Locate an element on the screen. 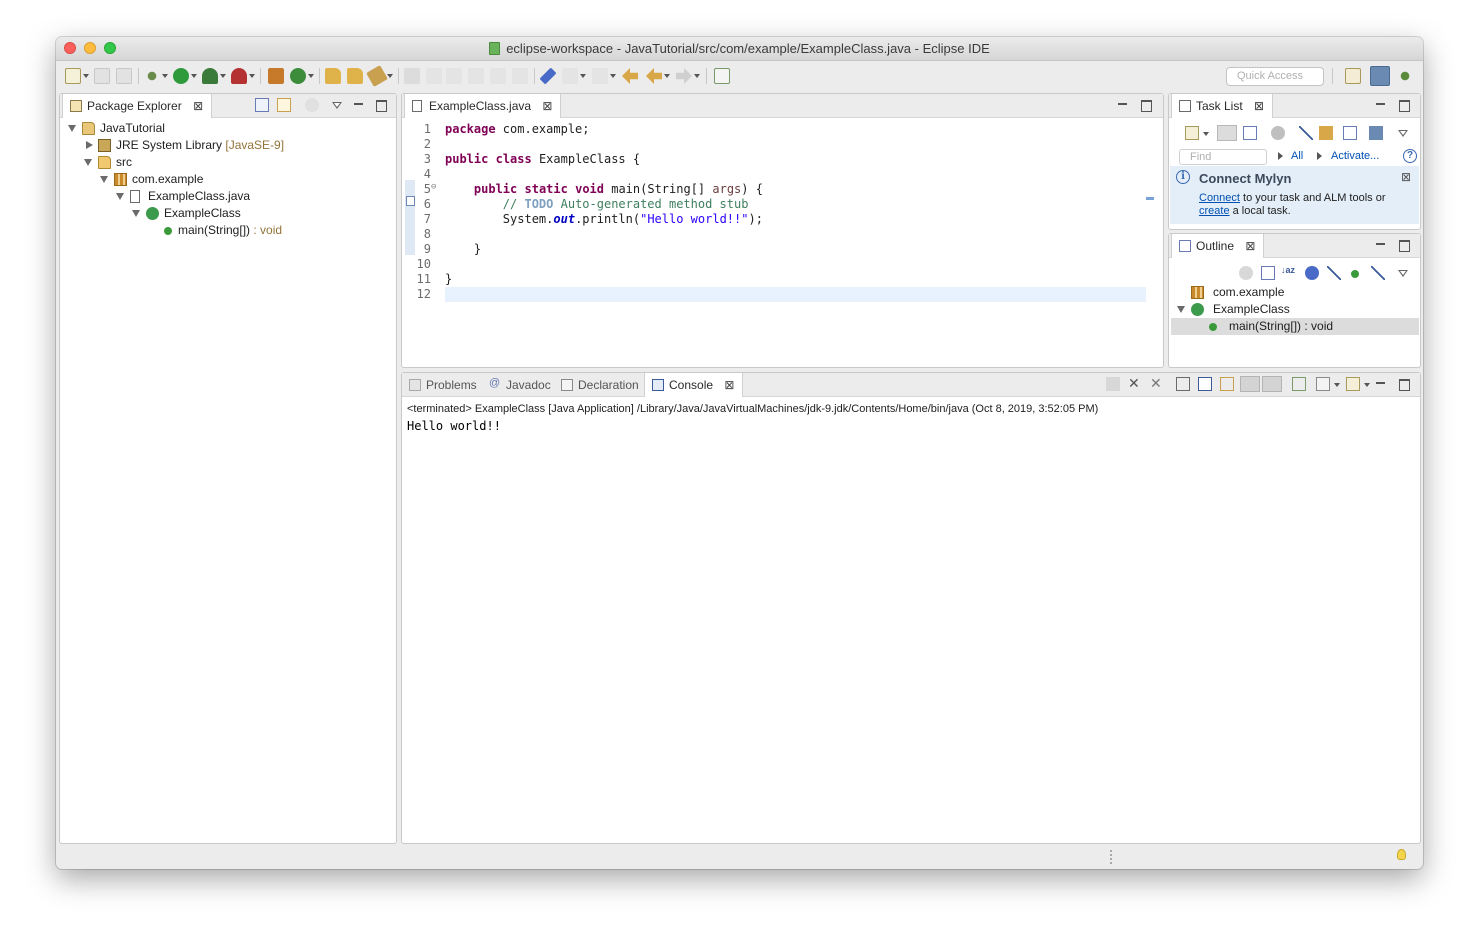  open-console-icon is located at coordinates (1353, 384).